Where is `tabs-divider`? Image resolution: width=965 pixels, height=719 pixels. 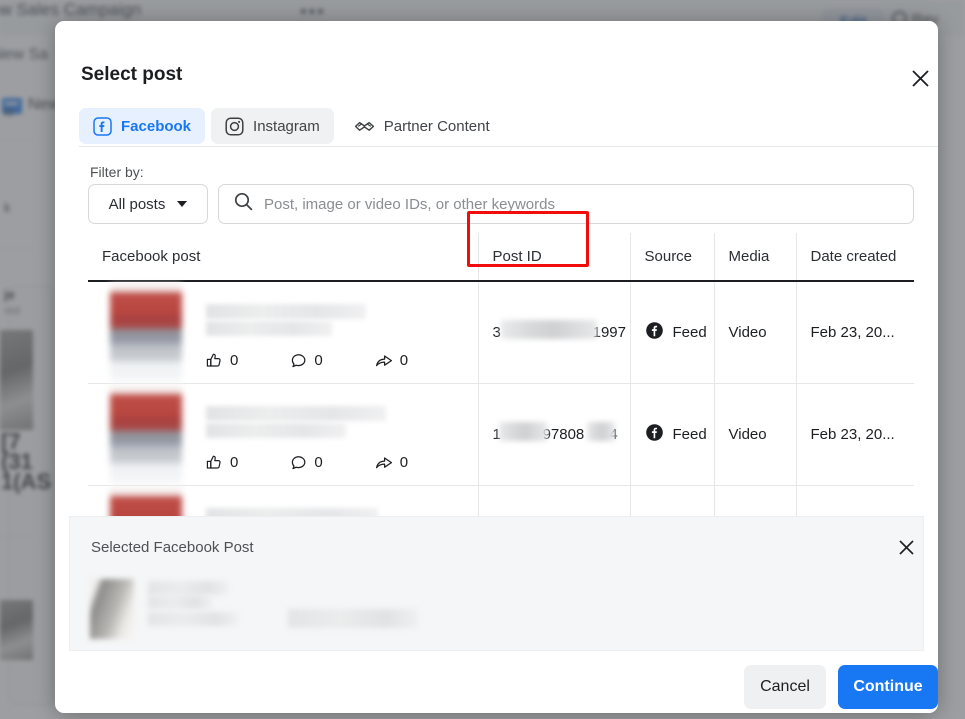 tabs-divider is located at coordinates (508, 146).